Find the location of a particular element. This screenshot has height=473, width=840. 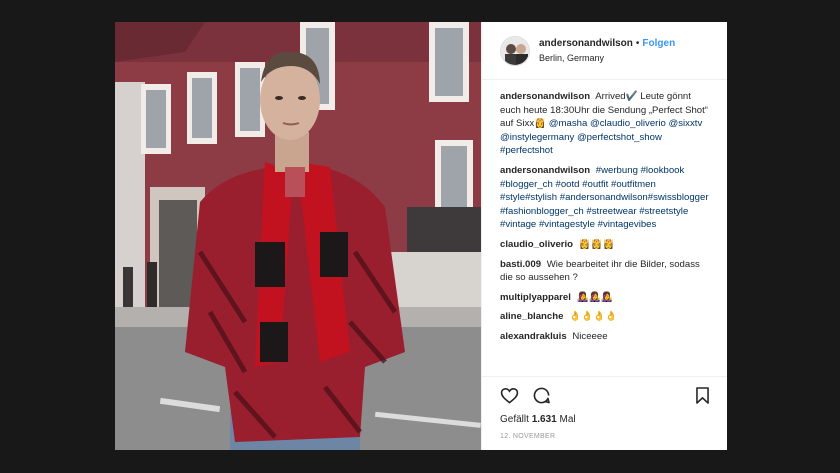

mention-link: @instylegermany is located at coordinates (537, 137).